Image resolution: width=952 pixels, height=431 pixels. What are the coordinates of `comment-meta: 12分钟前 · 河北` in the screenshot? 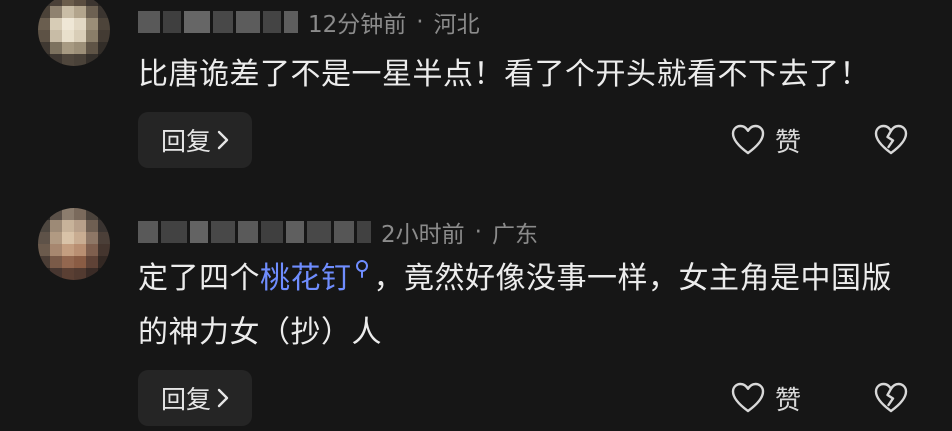 It's located at (309, 22).